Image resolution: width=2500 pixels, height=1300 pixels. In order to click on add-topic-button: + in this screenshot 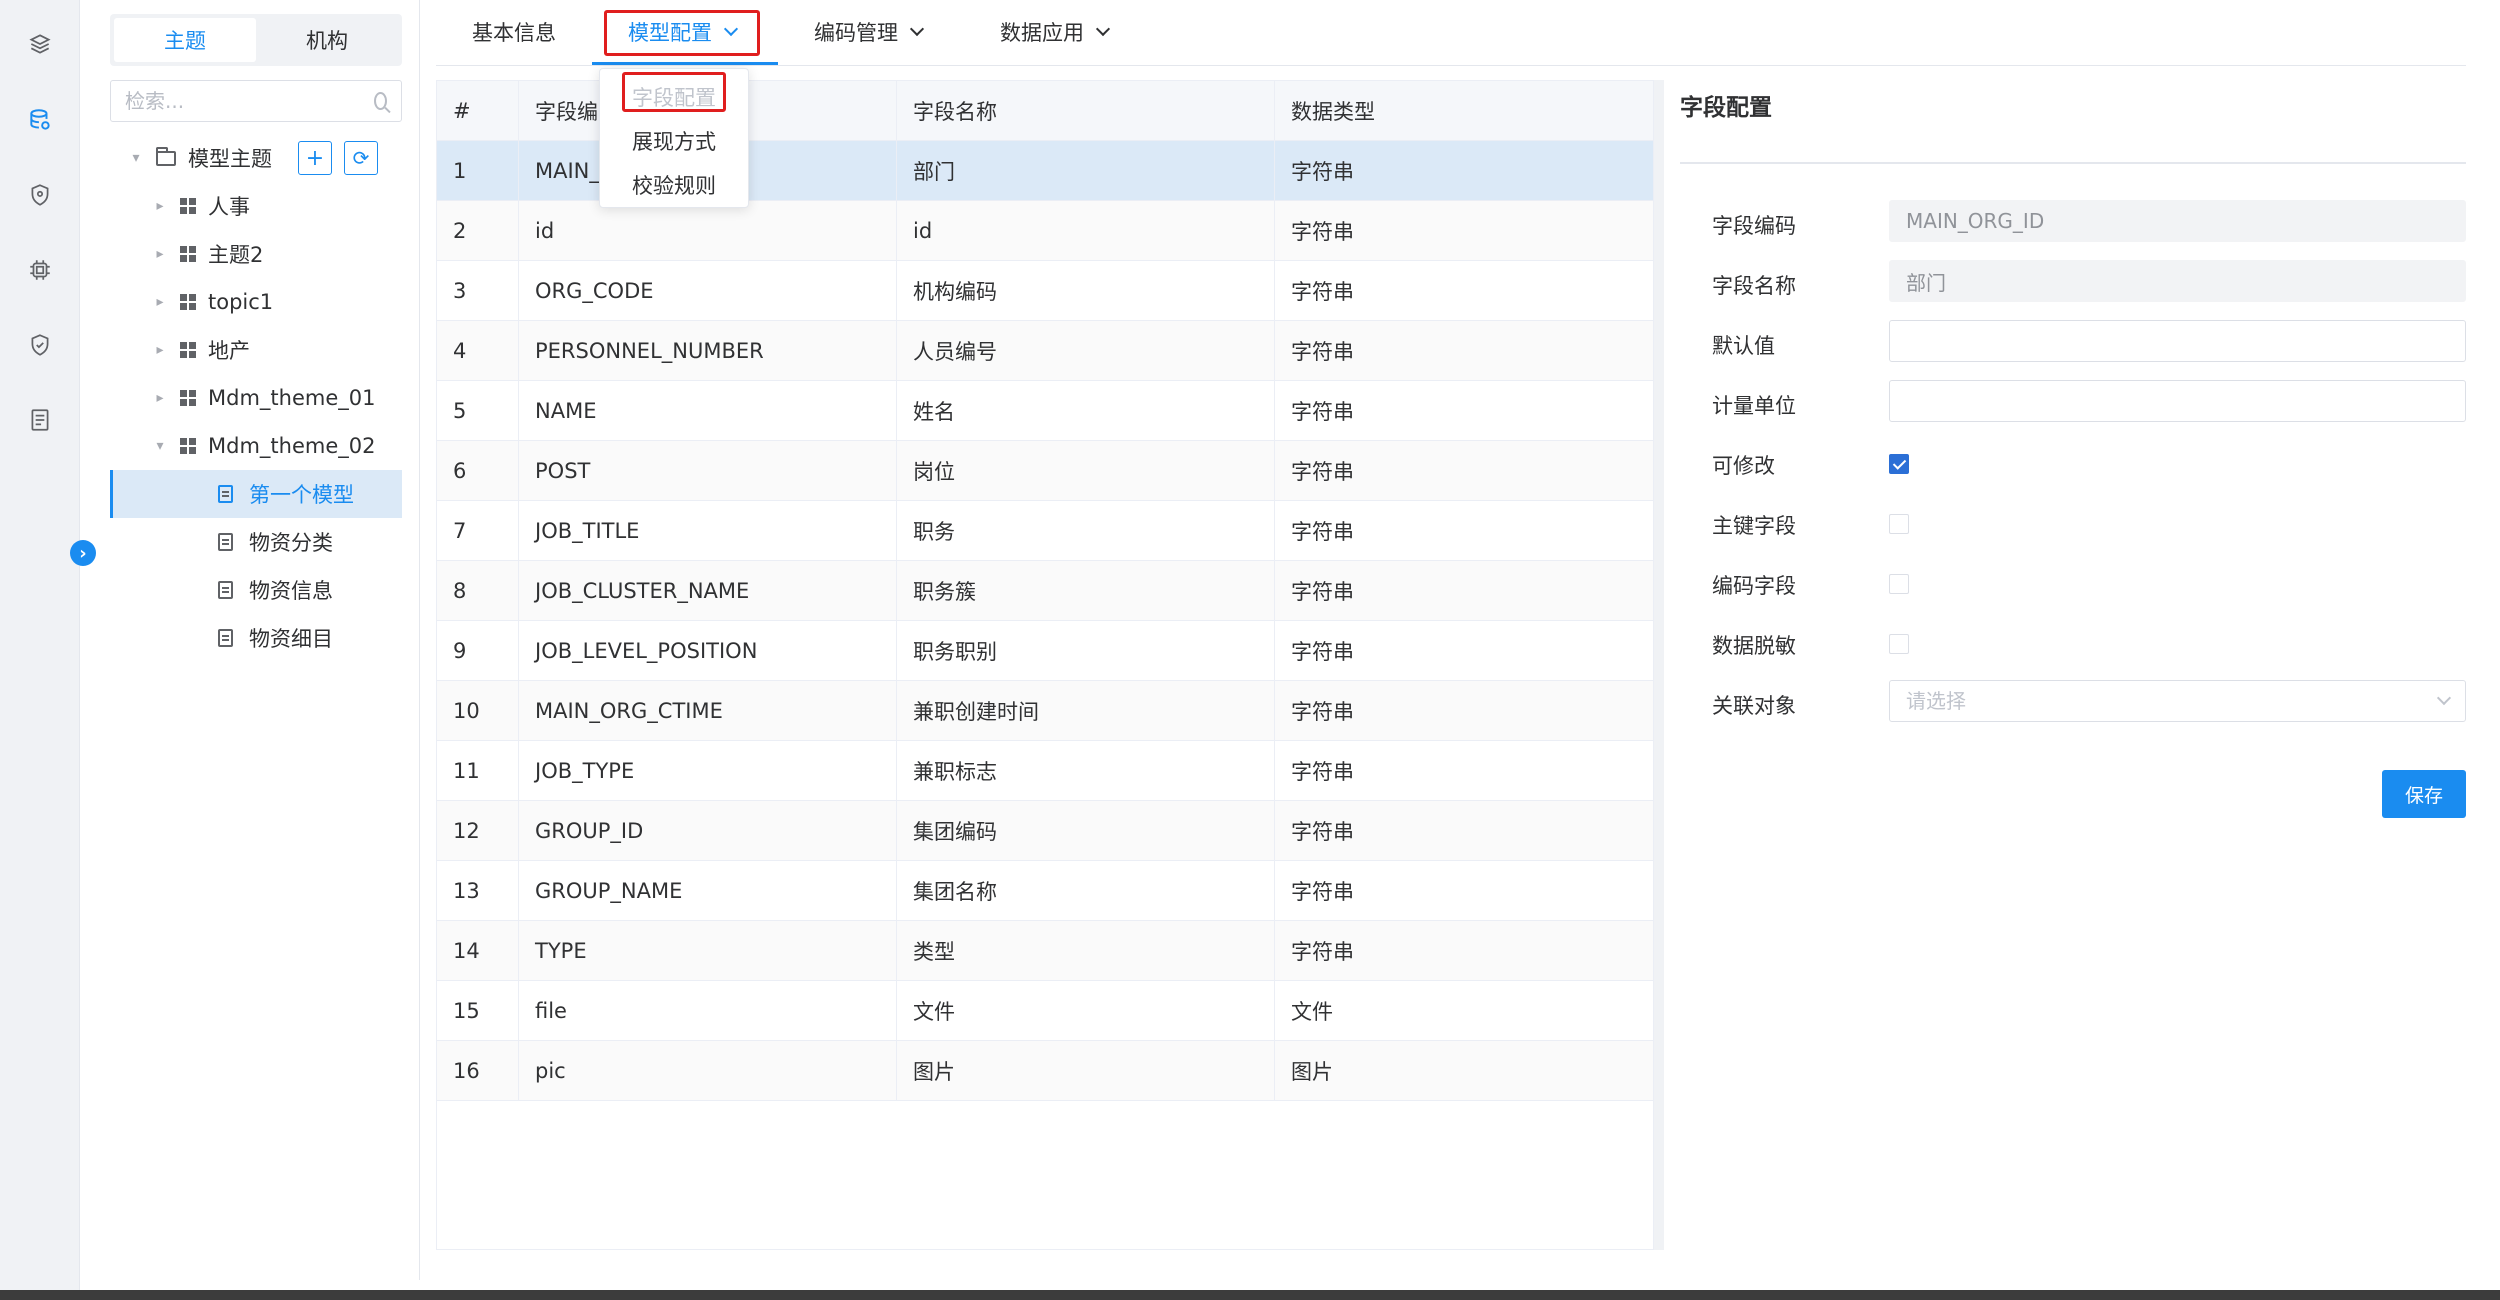, I will do `click(315, 158)`.